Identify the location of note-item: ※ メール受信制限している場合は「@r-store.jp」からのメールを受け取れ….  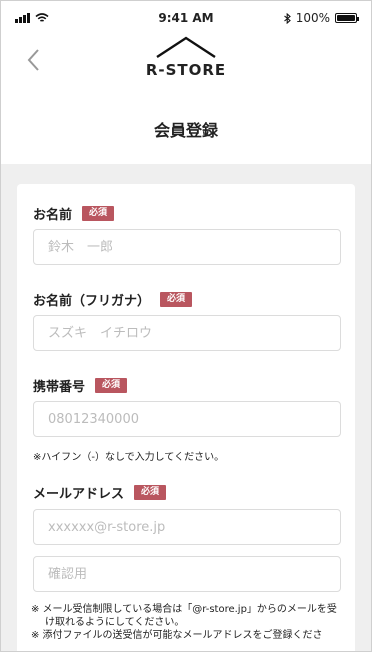
(184, 616).